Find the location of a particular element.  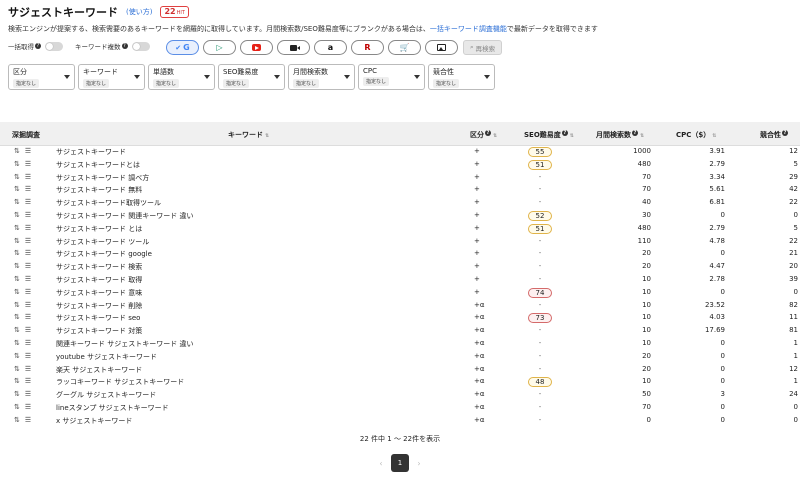

keyword-cell: サジェストキーワード 意味 is located at coordinates (99, 293).